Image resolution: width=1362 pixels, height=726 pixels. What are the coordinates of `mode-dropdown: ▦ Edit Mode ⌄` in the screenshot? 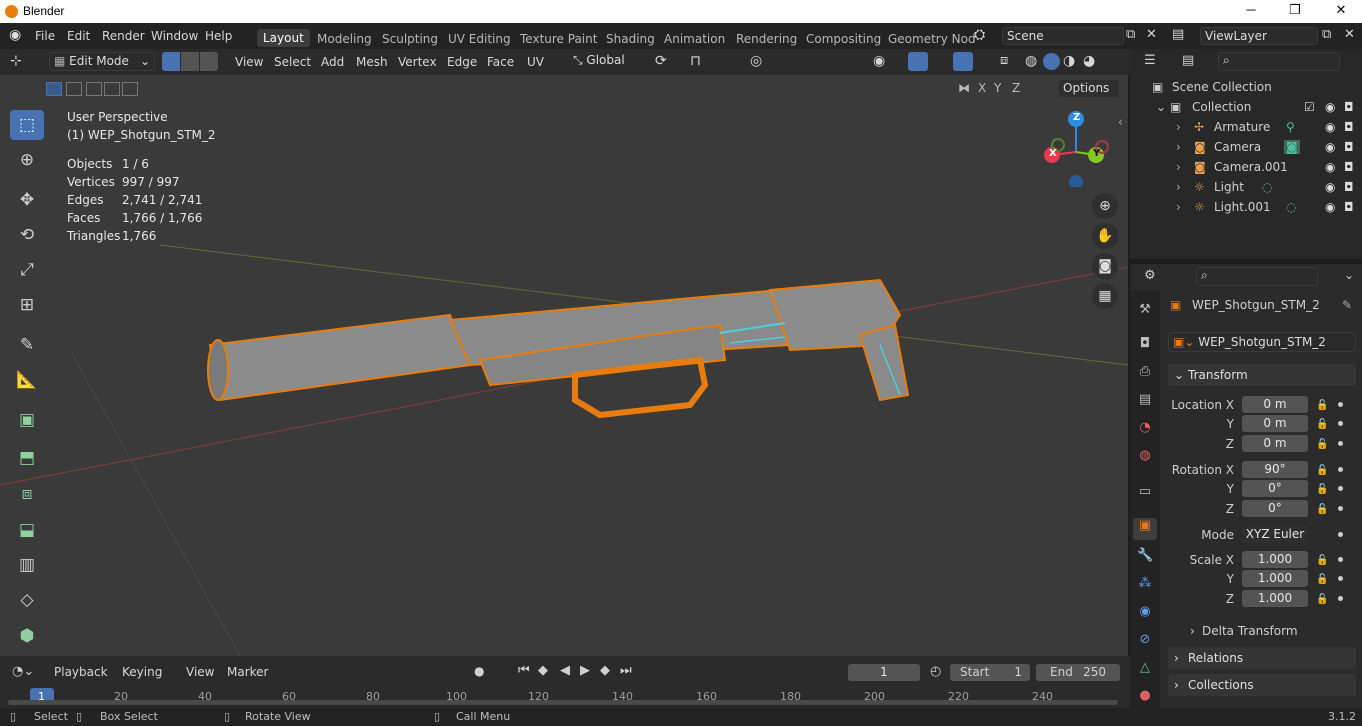 It's located at (102, 61).